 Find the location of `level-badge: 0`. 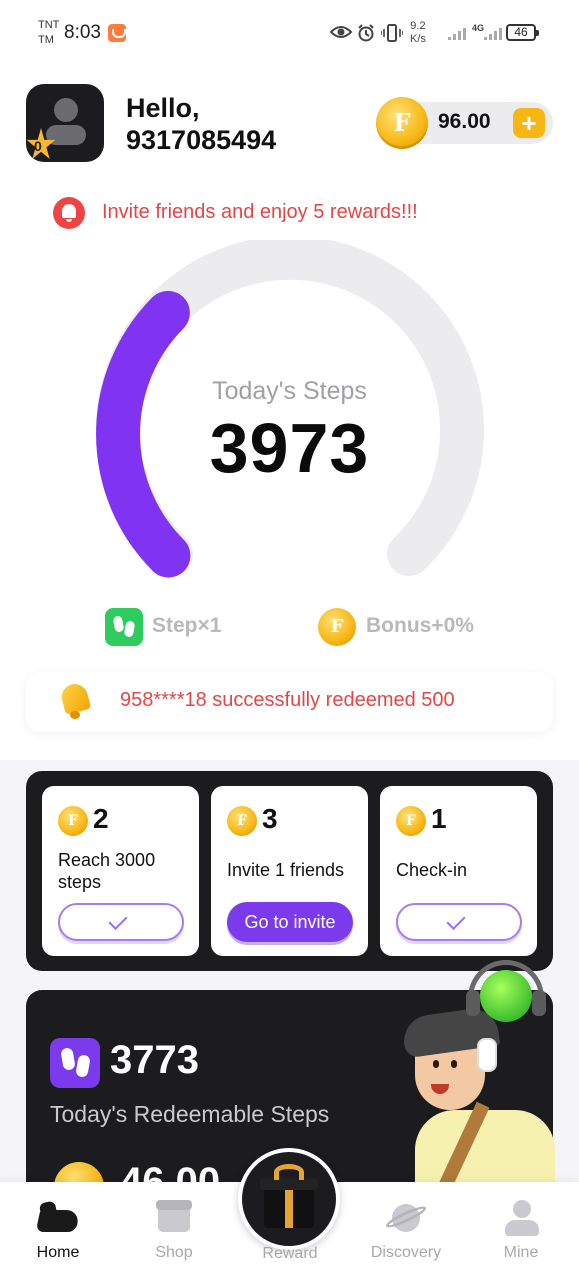

level-badge: 0 is located at coordinates (38, 146).